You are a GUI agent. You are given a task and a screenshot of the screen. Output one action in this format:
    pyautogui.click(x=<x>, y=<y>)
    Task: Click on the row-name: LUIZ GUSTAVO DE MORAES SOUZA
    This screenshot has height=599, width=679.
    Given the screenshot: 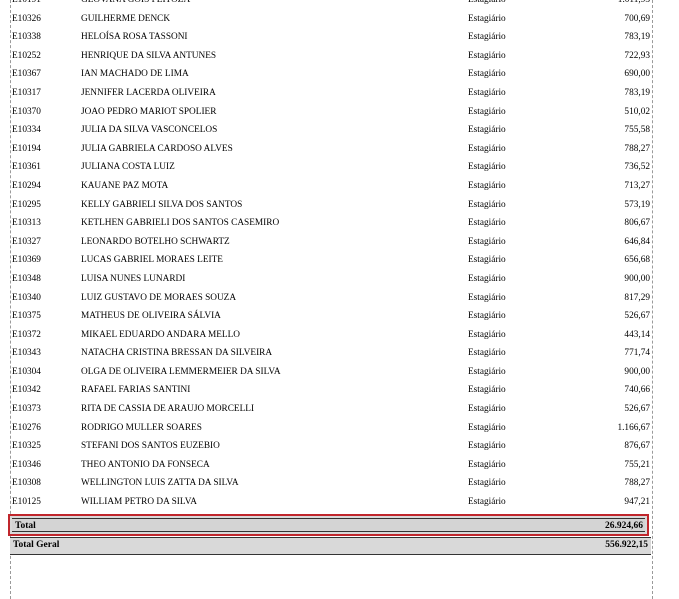 What is the action you would take?
    pyautogui.click(x=159, y=297)
    